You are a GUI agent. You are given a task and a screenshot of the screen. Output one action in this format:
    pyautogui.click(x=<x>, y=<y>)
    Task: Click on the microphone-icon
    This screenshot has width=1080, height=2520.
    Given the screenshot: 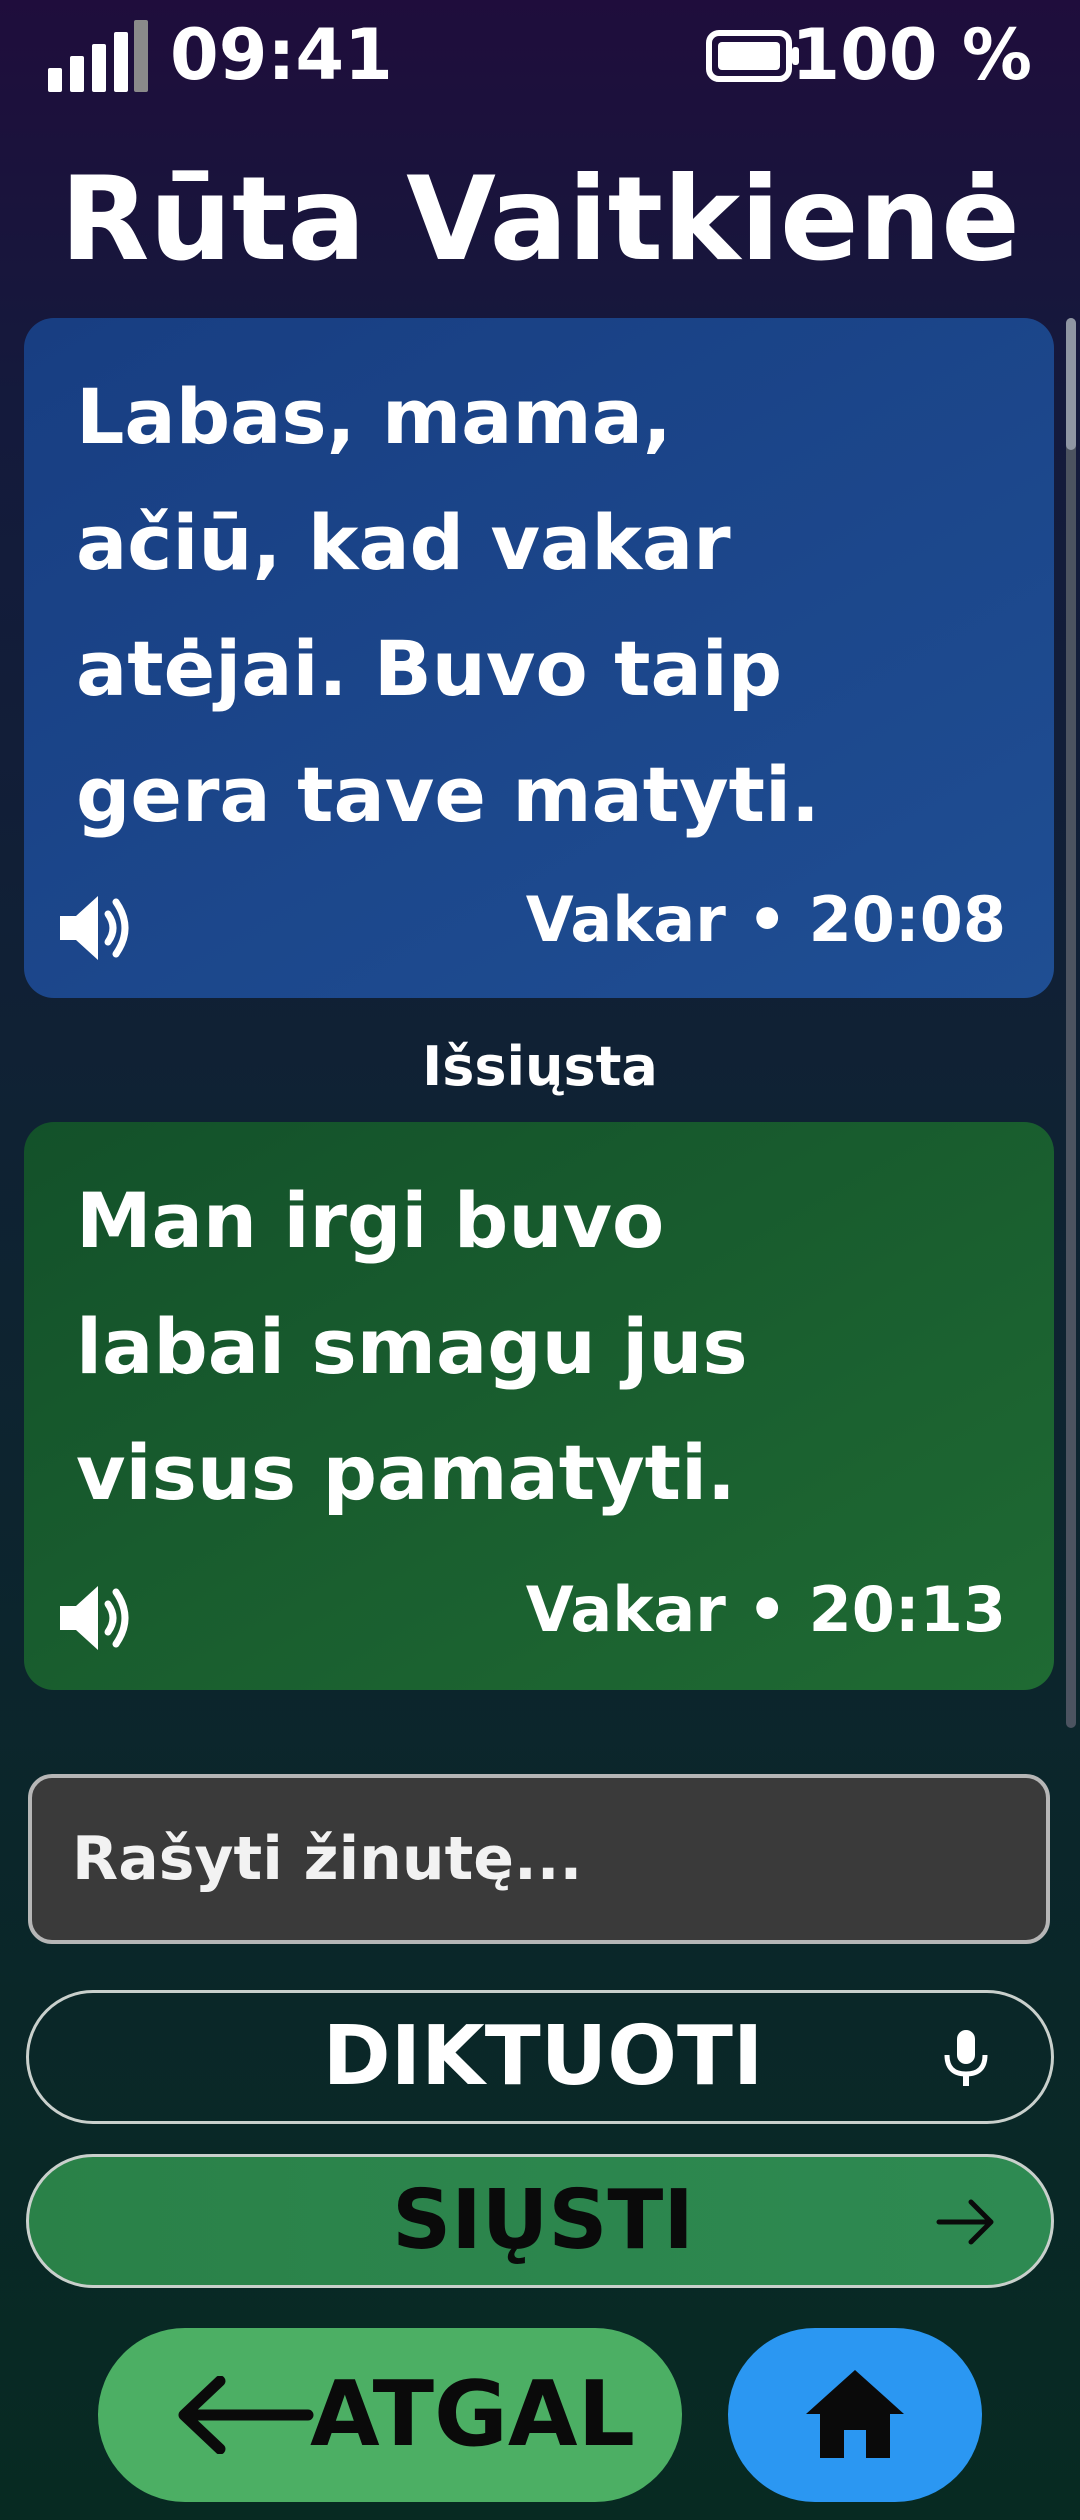 What is the action you would take?
    pyautogui.click(x=966, y=2058)
    